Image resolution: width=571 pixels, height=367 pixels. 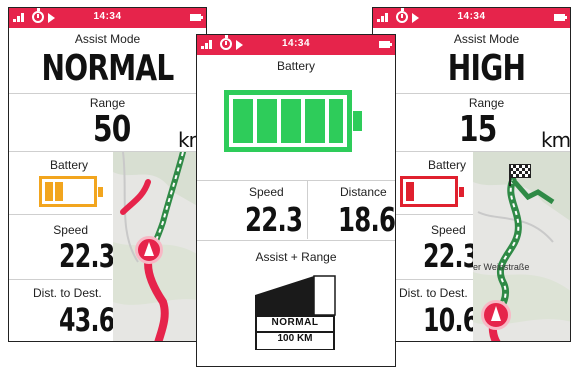 I want to click on assist-level-badge: NORMAL 100 KM, so click(x=295, y=313).